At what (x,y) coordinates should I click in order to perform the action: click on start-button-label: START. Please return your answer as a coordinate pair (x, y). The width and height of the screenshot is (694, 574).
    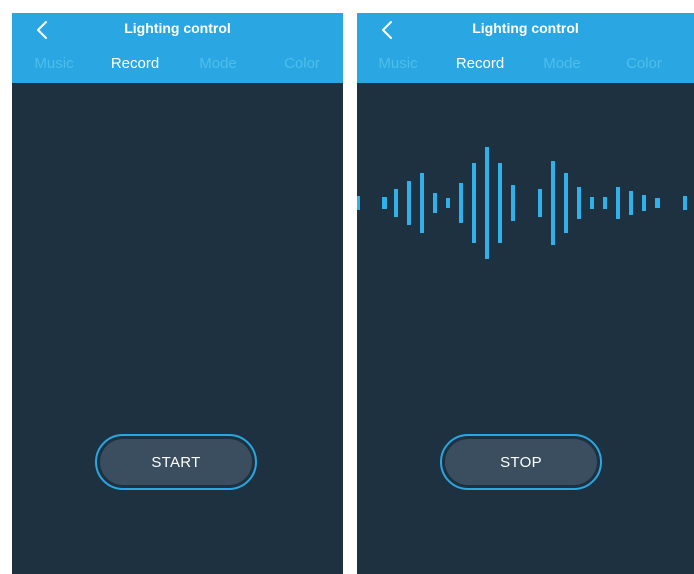
    Looking at the image, I should click on (176, 462).